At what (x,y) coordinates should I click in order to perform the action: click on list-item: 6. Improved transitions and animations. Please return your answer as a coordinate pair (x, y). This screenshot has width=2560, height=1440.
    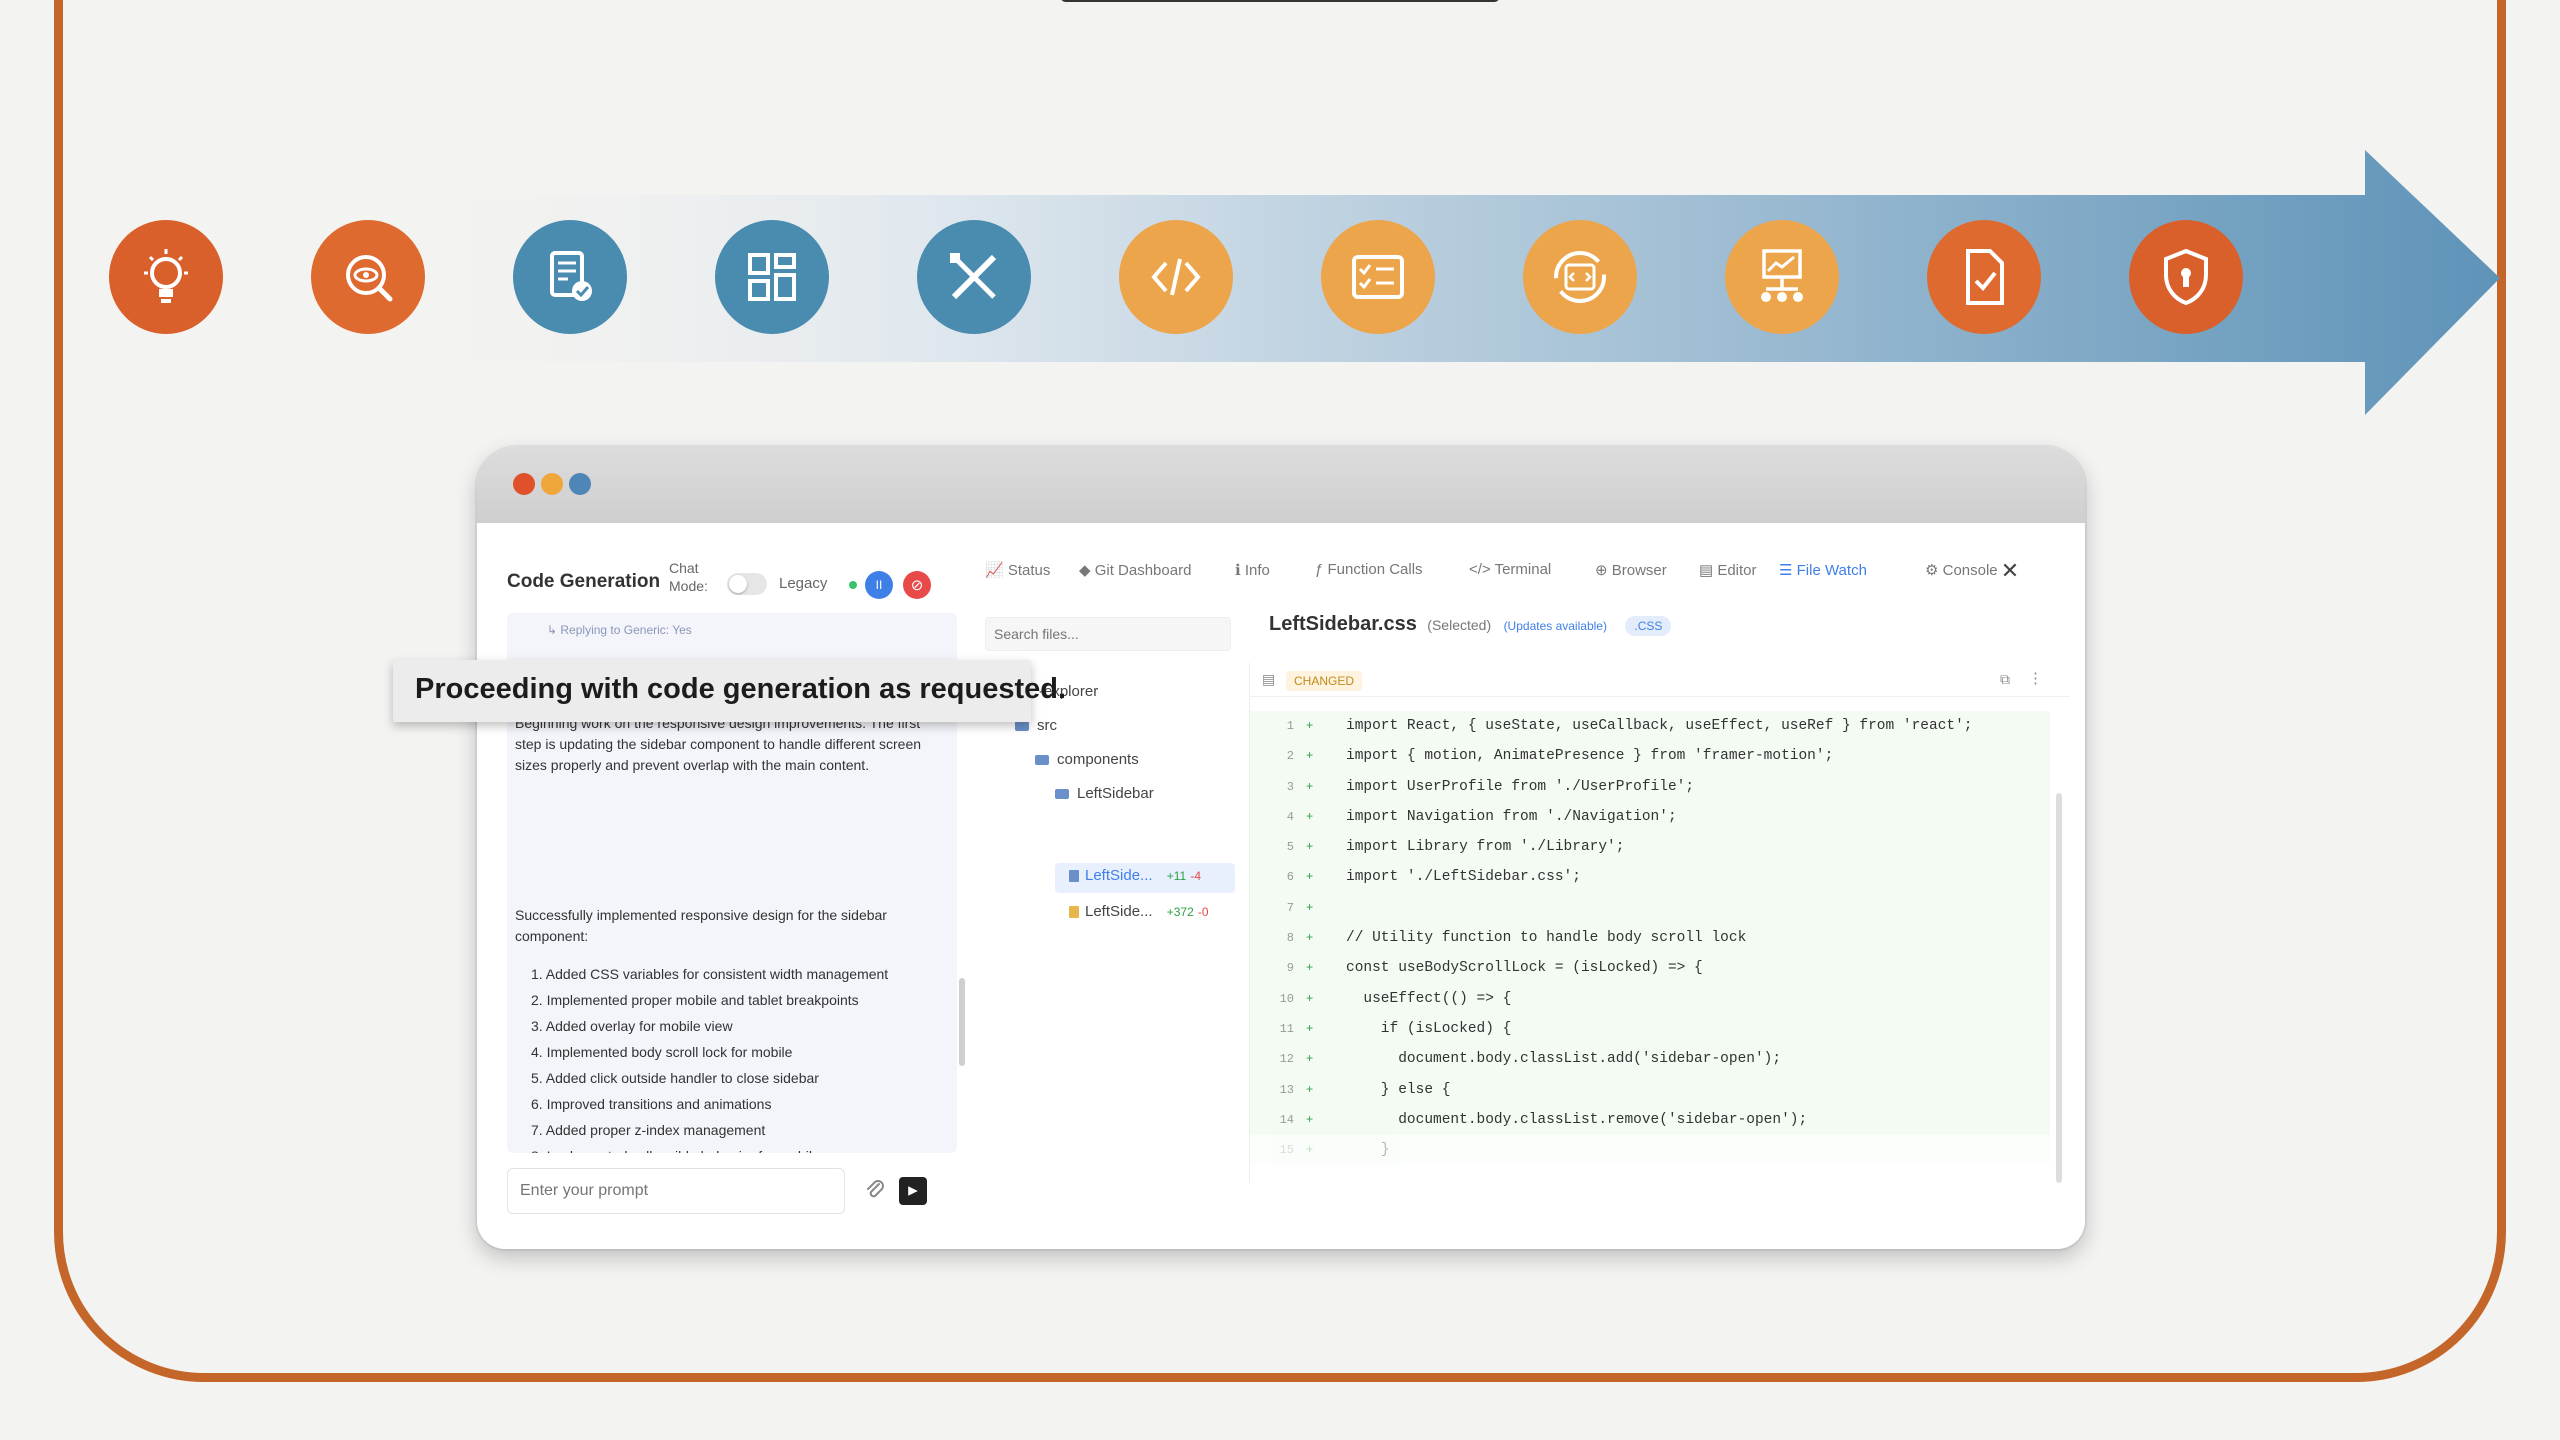
    Looking at the image, I should click on (651, 1104).